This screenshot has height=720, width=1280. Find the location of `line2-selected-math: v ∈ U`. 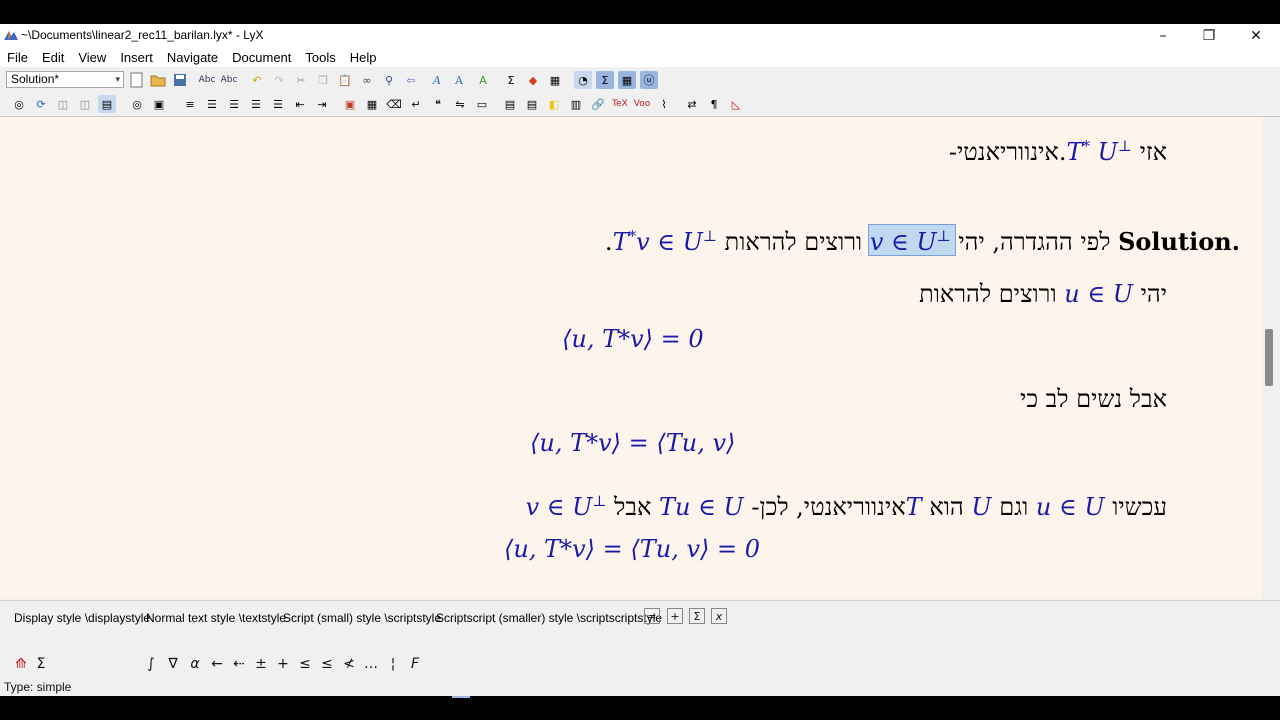

line2-selected-math: v ∈ U is located at coordinates (903, 242).